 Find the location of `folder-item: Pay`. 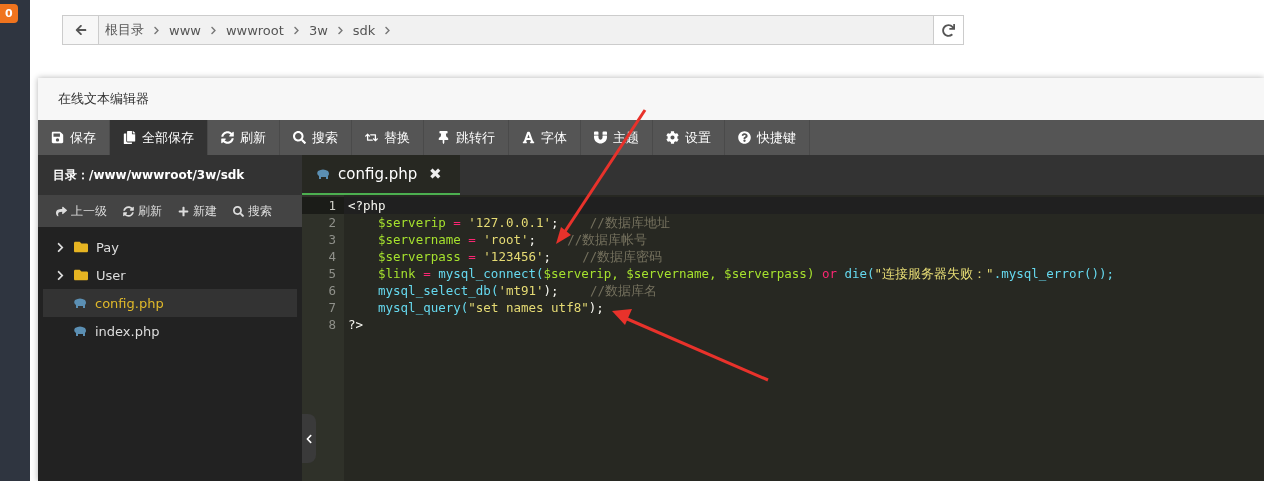

folder-item: Pay is located at coordinates (170, 247).